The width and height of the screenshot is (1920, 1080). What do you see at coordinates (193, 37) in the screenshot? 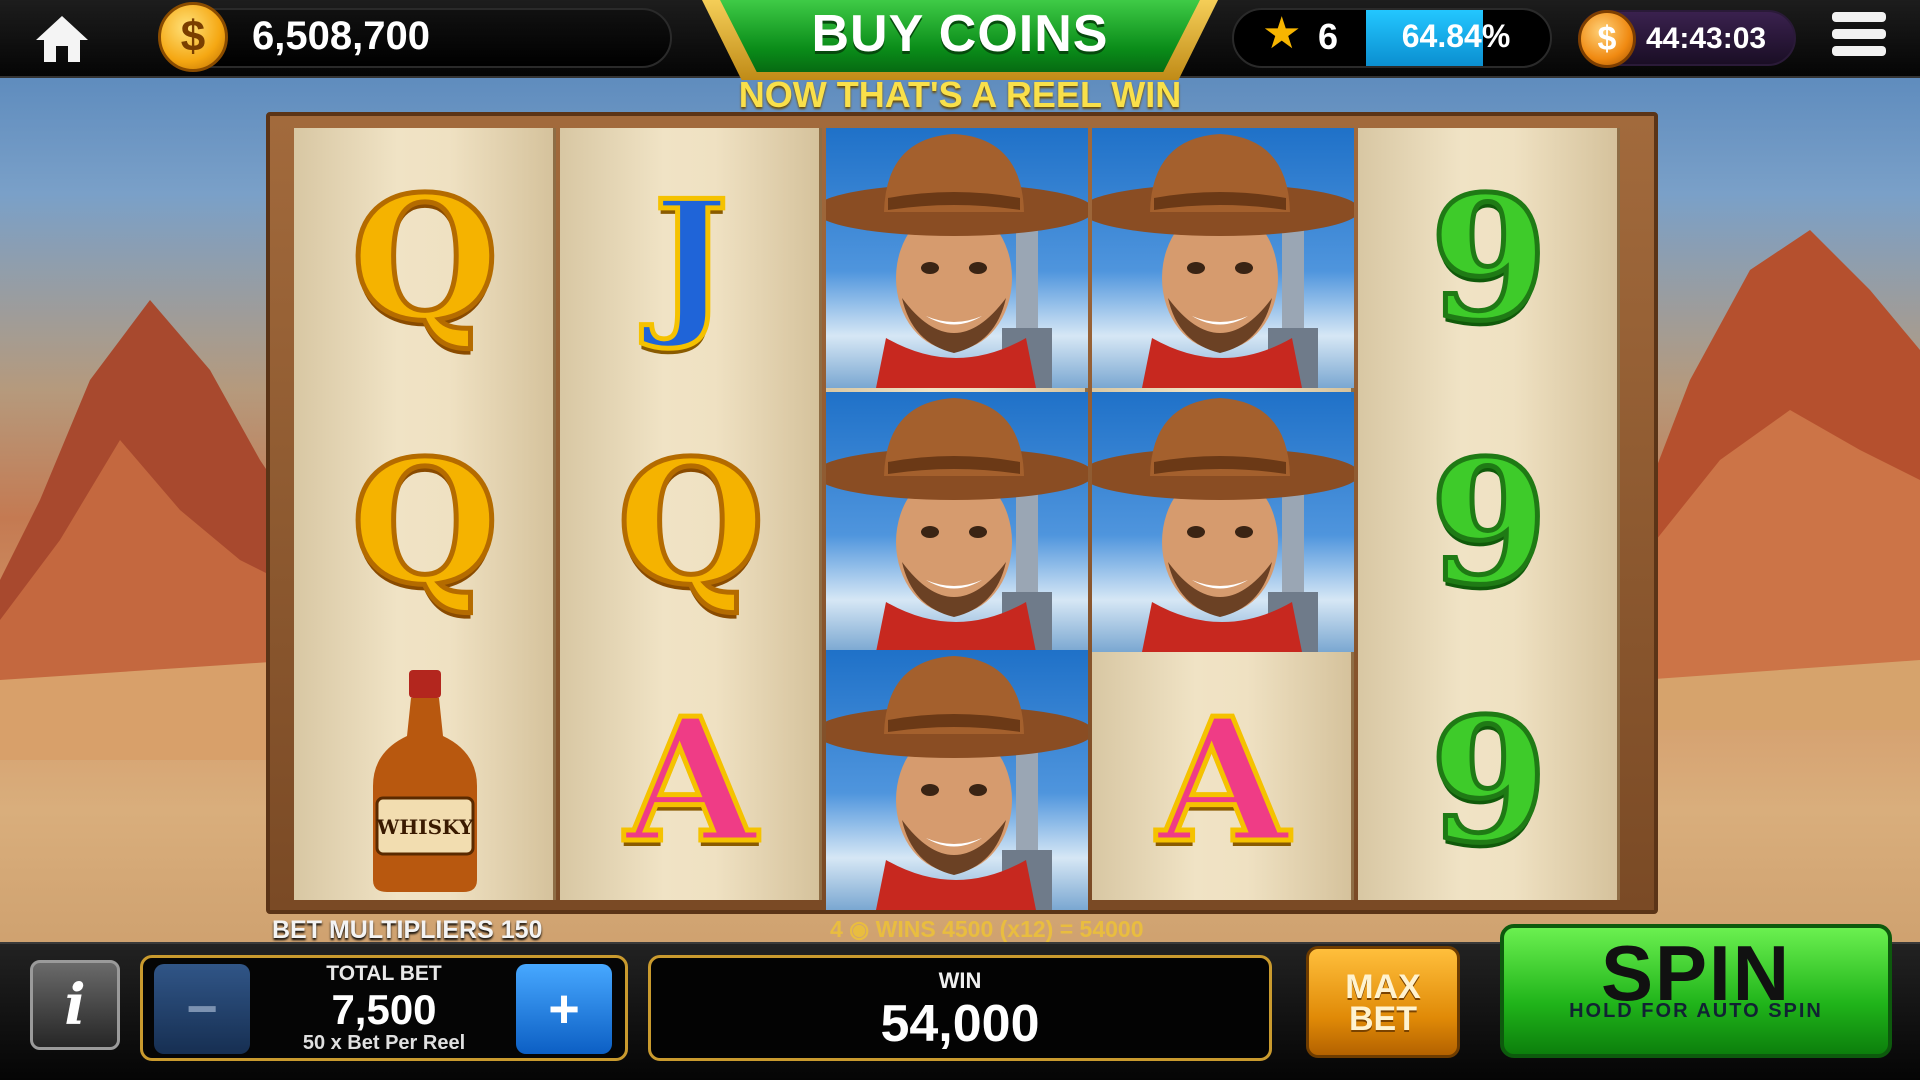
I see `coin-icon: $` at bounding box center [193, 37].